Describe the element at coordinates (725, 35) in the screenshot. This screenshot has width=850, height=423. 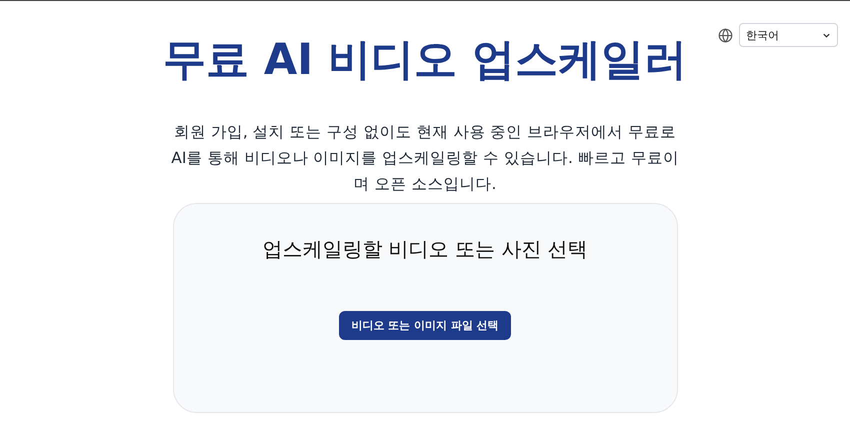
I see `globe-icon` at that location.